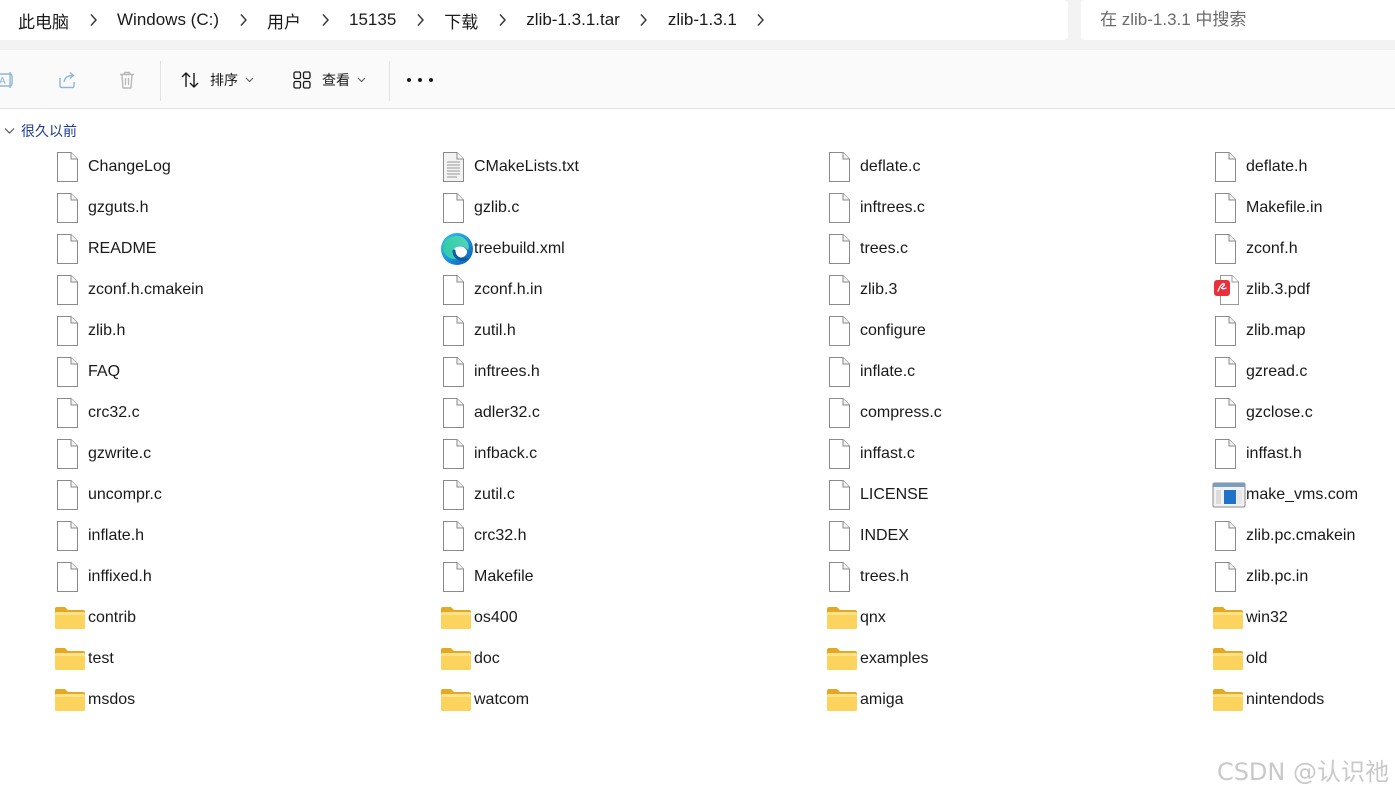 The height and width of the screenshot is (795, 1395). Describe the element at coordinates (8, 80) in the screenshot. I see `rename-icon: A` at that location.